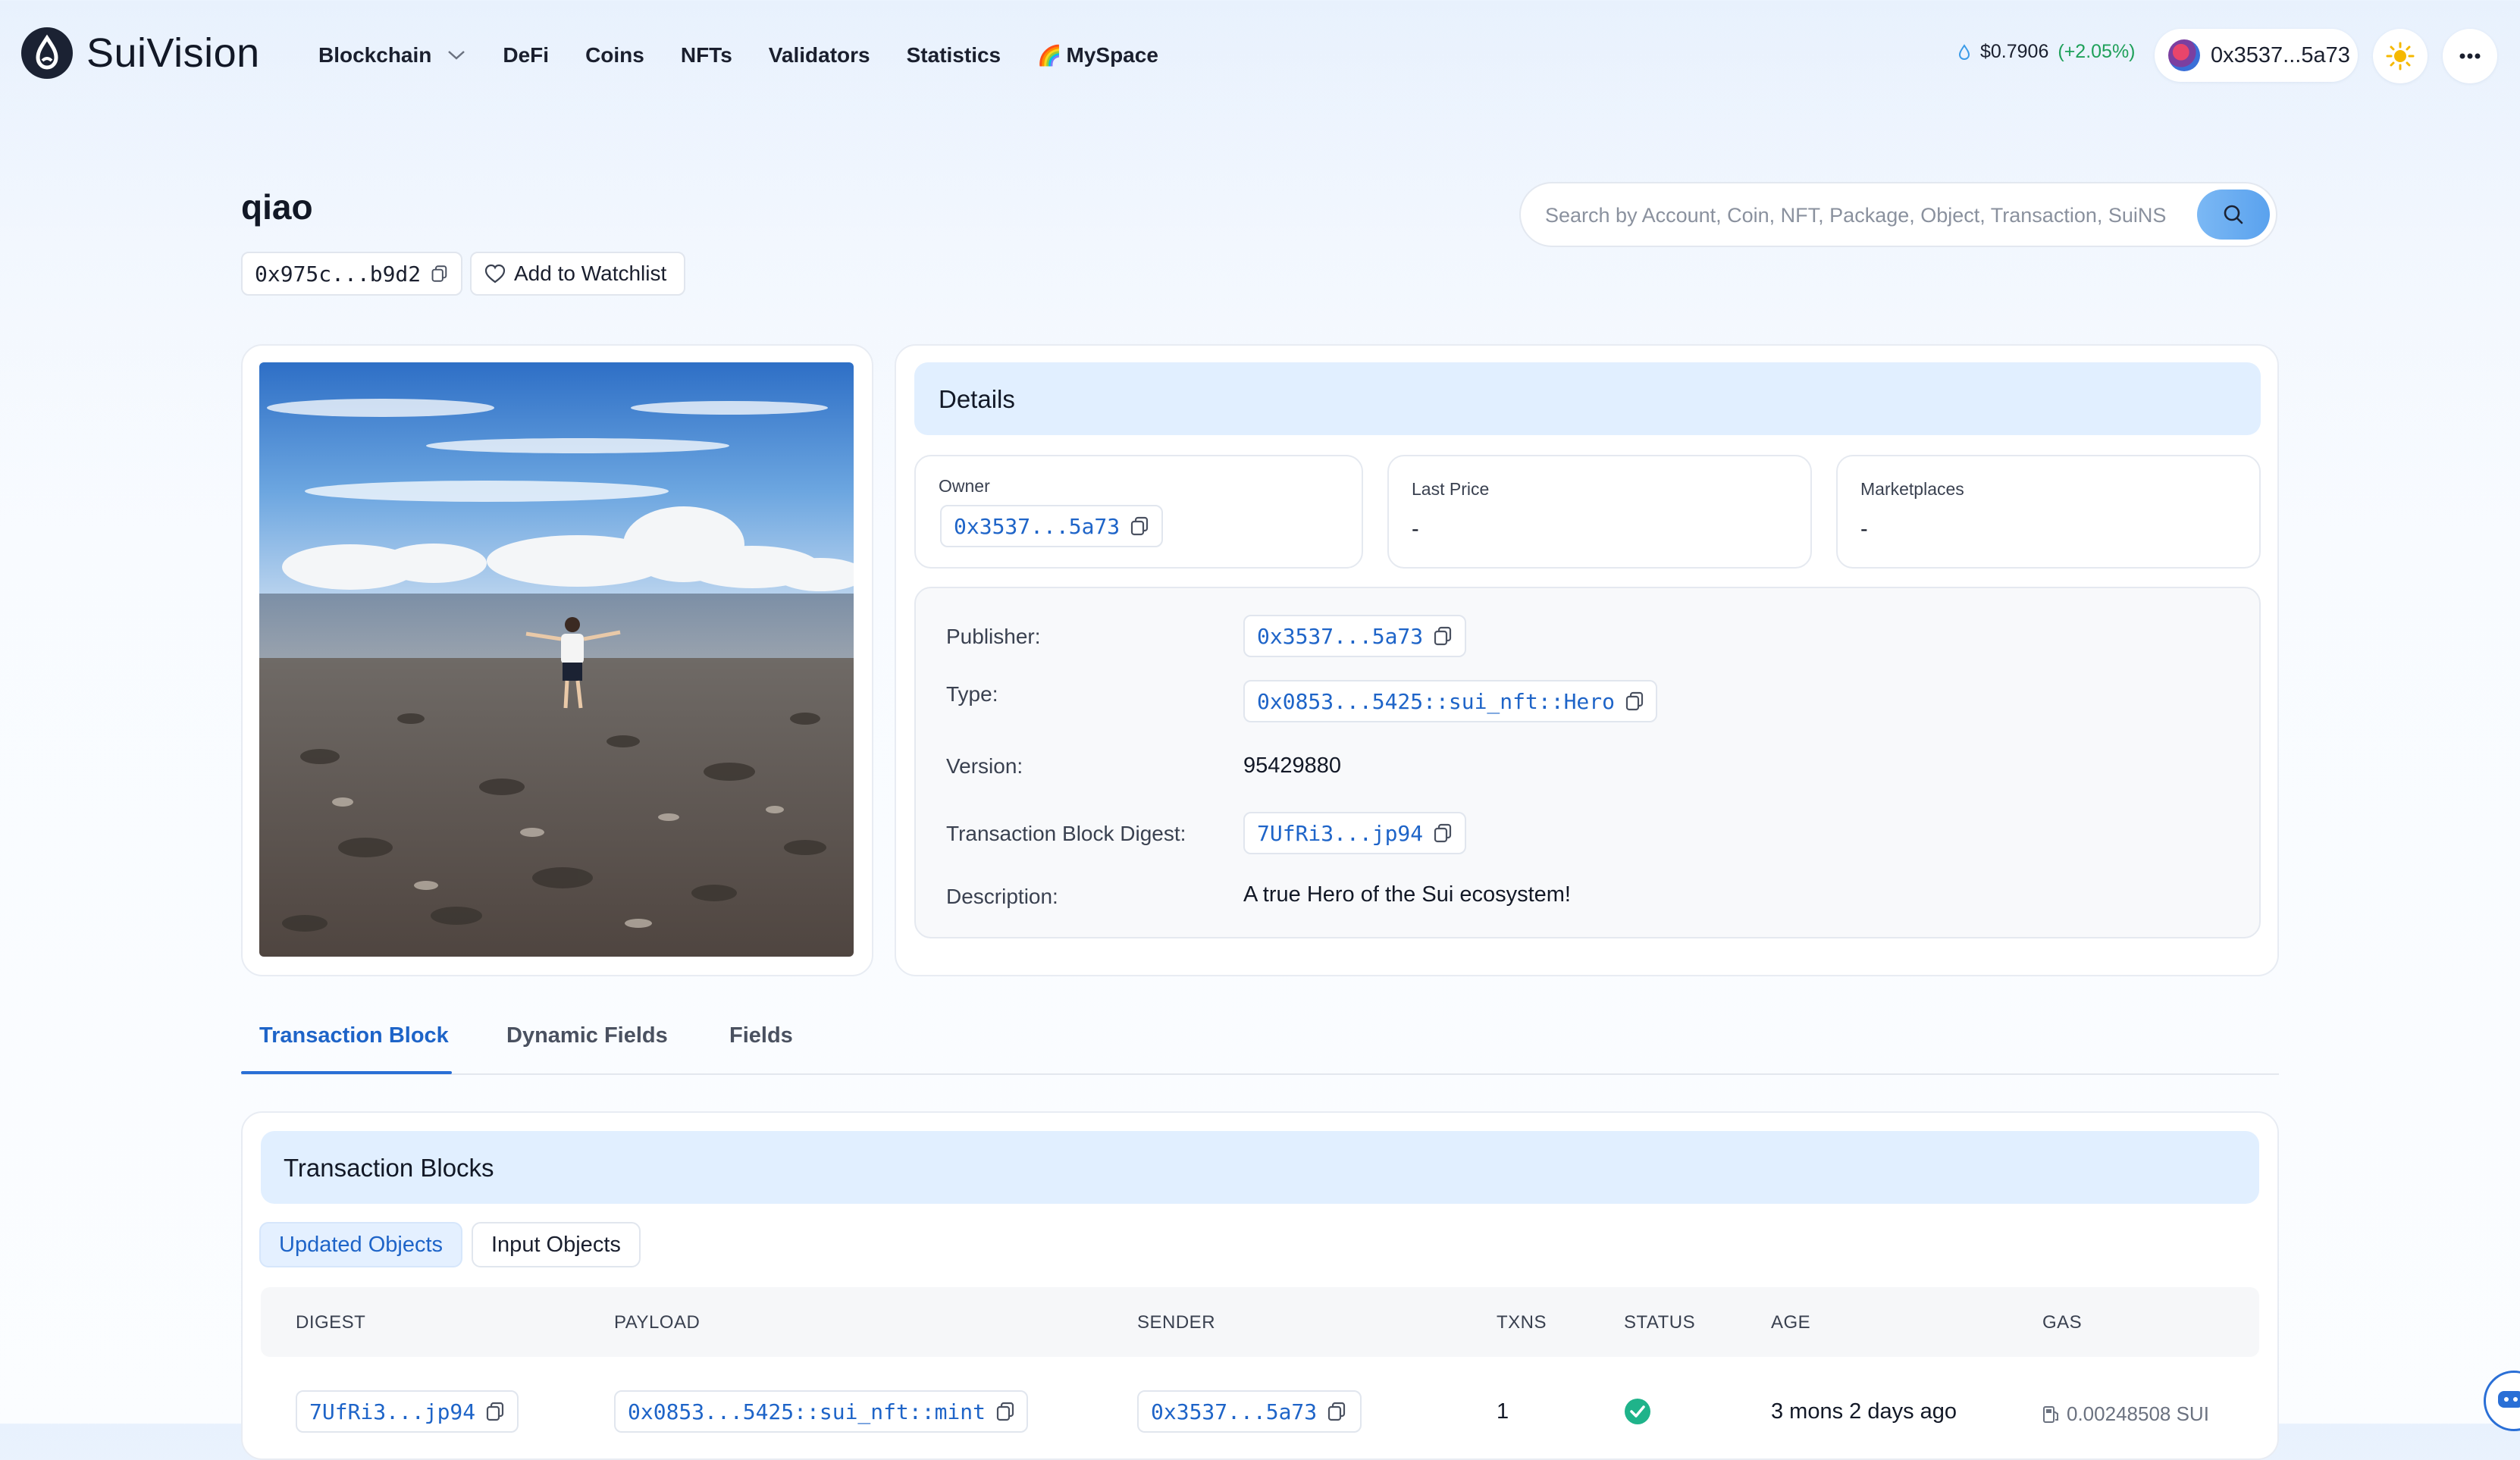  What do you see at coordinates (456, 56) in the screenshot?
I see `chevron-down-icon` at bounding box center [456, 56].